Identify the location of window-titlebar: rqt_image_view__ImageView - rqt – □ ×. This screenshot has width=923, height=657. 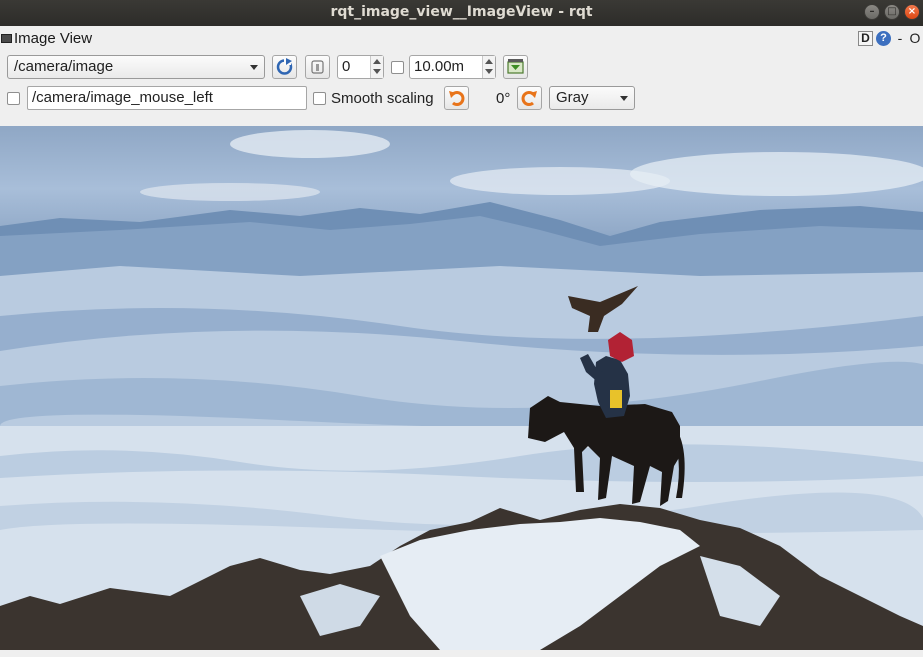
(461, 13).